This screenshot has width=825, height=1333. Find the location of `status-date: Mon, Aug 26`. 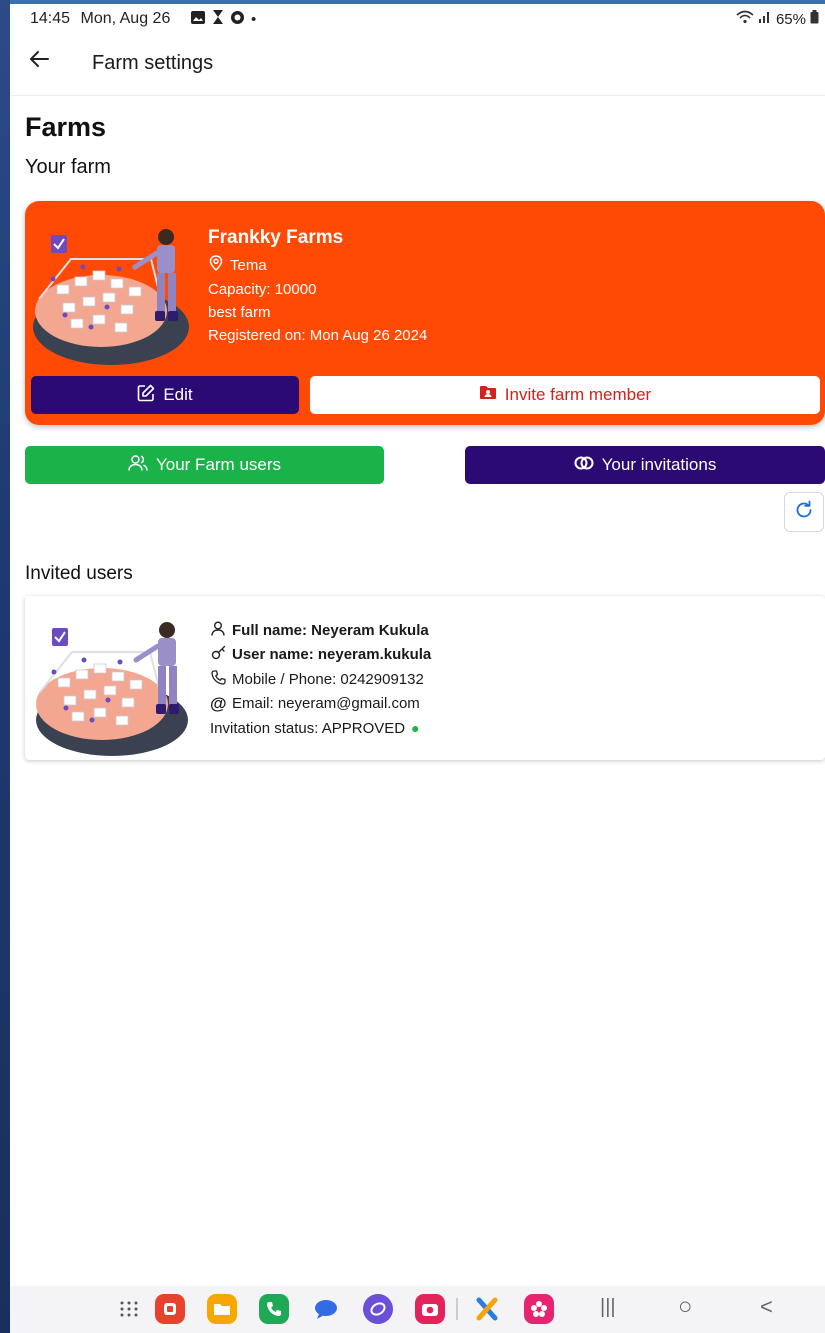

status-date: Mon, Aug 26 is located at coordinates (125, 18).